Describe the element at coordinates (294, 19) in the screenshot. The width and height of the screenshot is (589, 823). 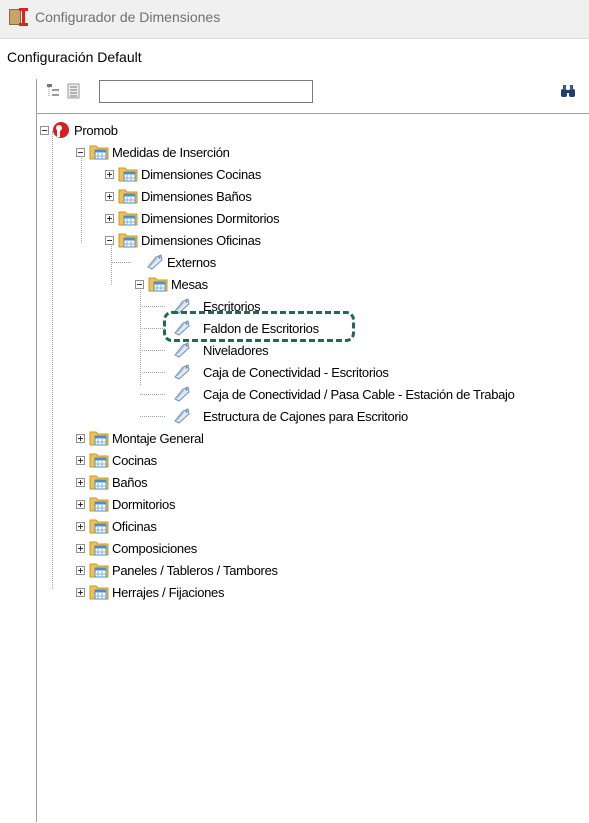
I see `title-bar: Configurador de Dimensiones` at that location.